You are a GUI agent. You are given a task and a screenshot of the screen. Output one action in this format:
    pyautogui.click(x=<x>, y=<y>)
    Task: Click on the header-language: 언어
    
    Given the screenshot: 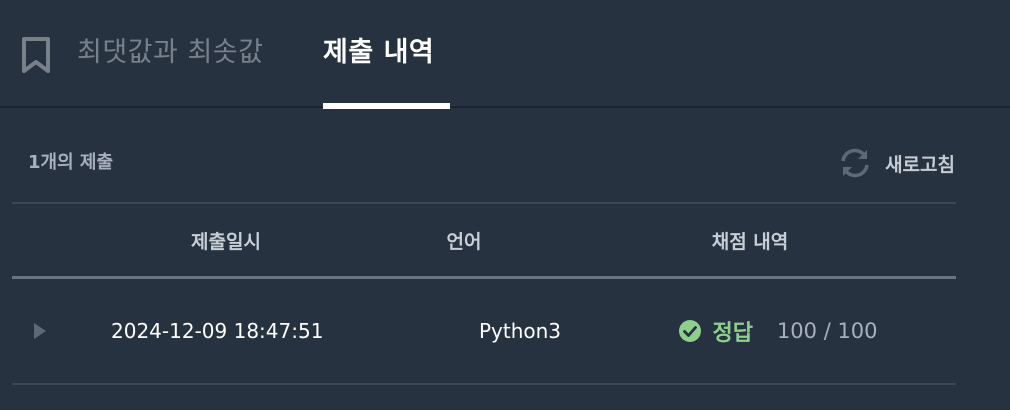 What is the action you would take?
    pyautogui.click(x=464, y=241)
    